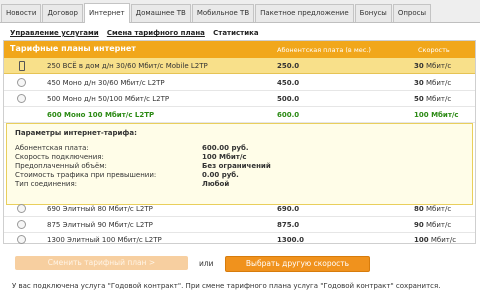  I want to click on tariff-name: 450 Моно д/н 30/60 Мбит/с L2TP, so click(106, 83).